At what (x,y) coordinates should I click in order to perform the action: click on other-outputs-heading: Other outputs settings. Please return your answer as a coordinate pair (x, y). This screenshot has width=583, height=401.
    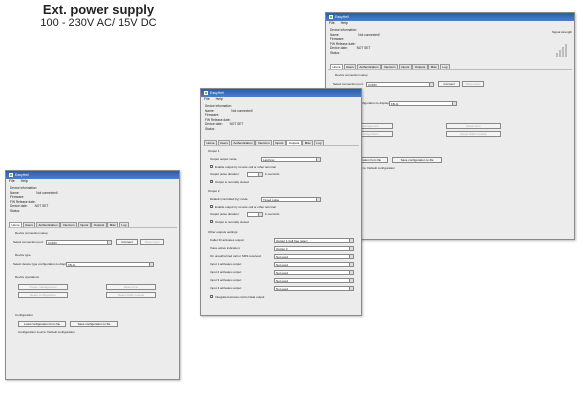
    Looking at the image, I should click on (223, 232).